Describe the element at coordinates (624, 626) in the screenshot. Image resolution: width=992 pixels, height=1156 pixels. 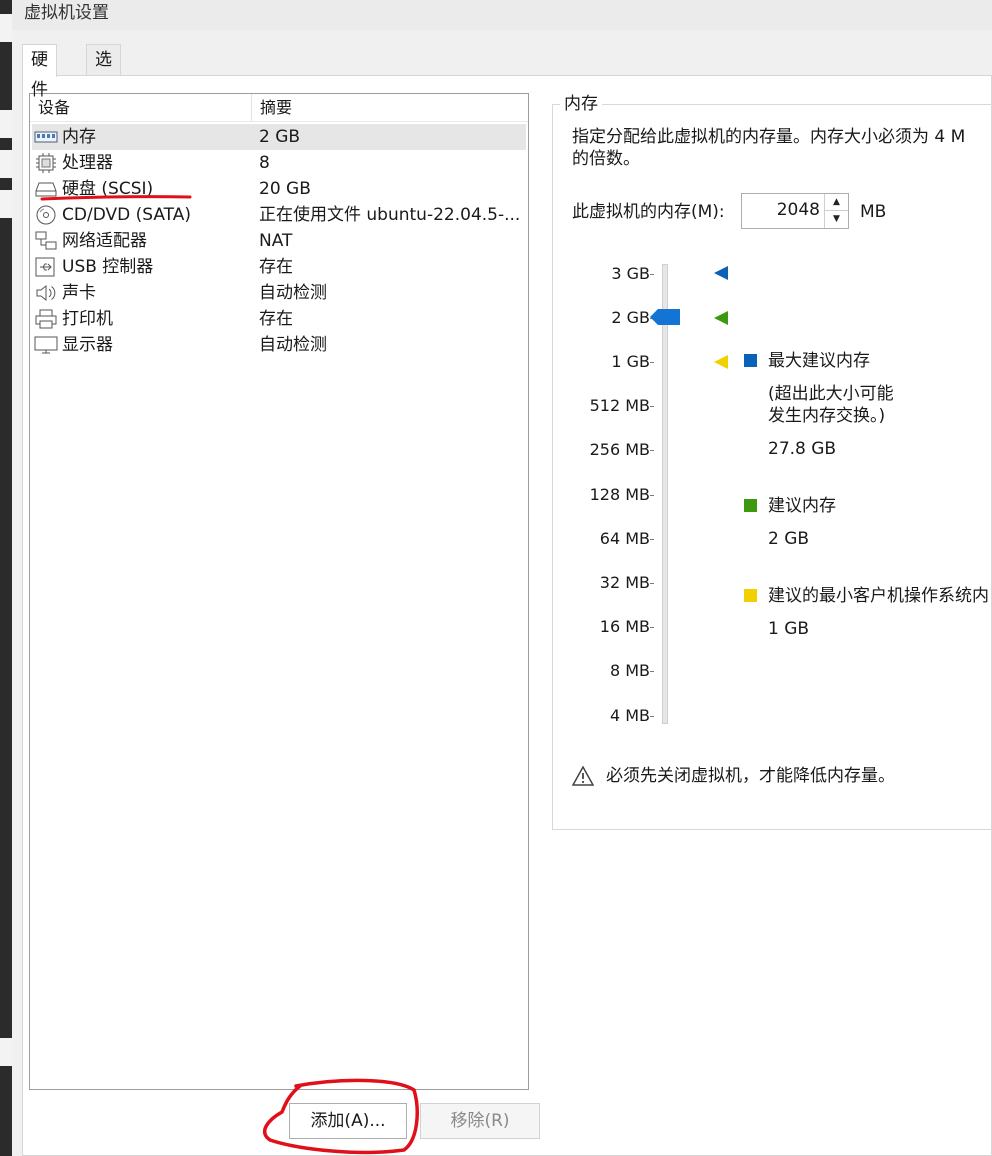
I see `scale-label: 16 MB` at that location.